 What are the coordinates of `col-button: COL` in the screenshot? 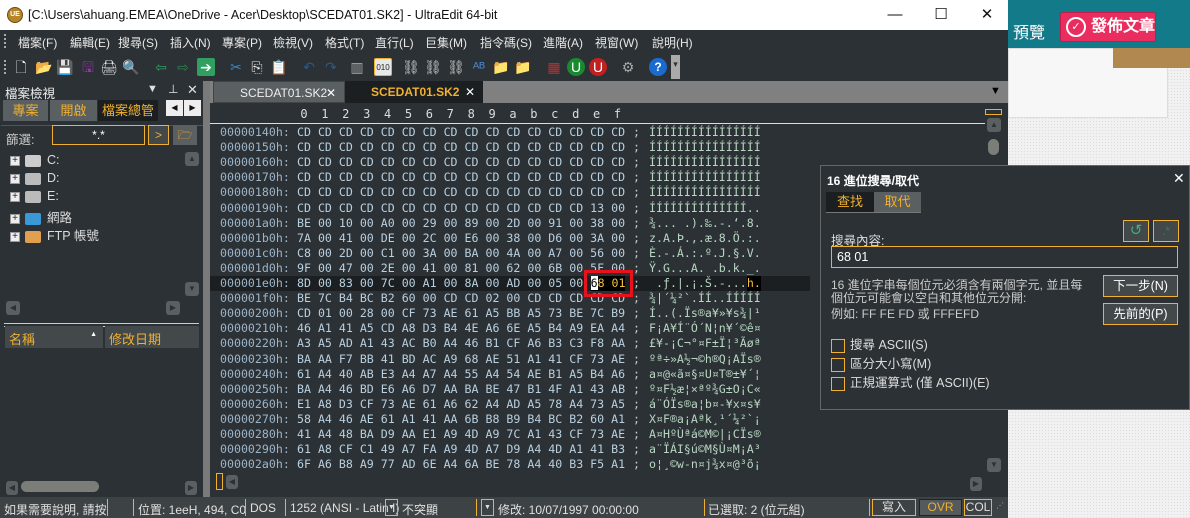 It's located at (978, 507).